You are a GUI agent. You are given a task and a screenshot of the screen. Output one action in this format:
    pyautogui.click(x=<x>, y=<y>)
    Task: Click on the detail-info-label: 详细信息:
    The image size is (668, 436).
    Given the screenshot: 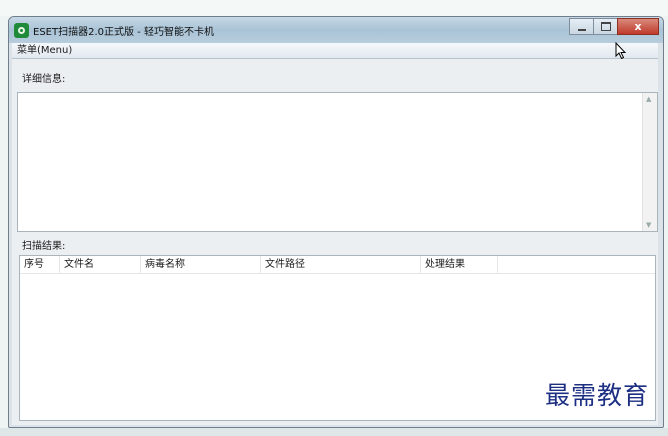 What is the action you would take?
    pyautogui.click(x=44, y=79)
    